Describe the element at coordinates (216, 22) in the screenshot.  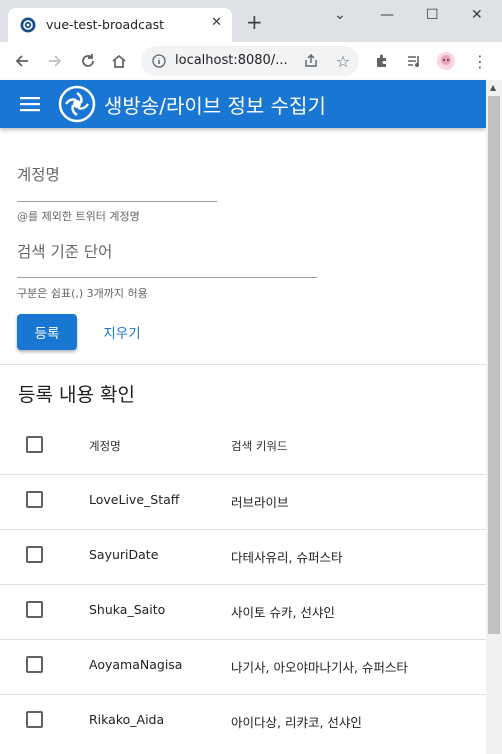
I see `tab-close-icon: ✕` at that location.